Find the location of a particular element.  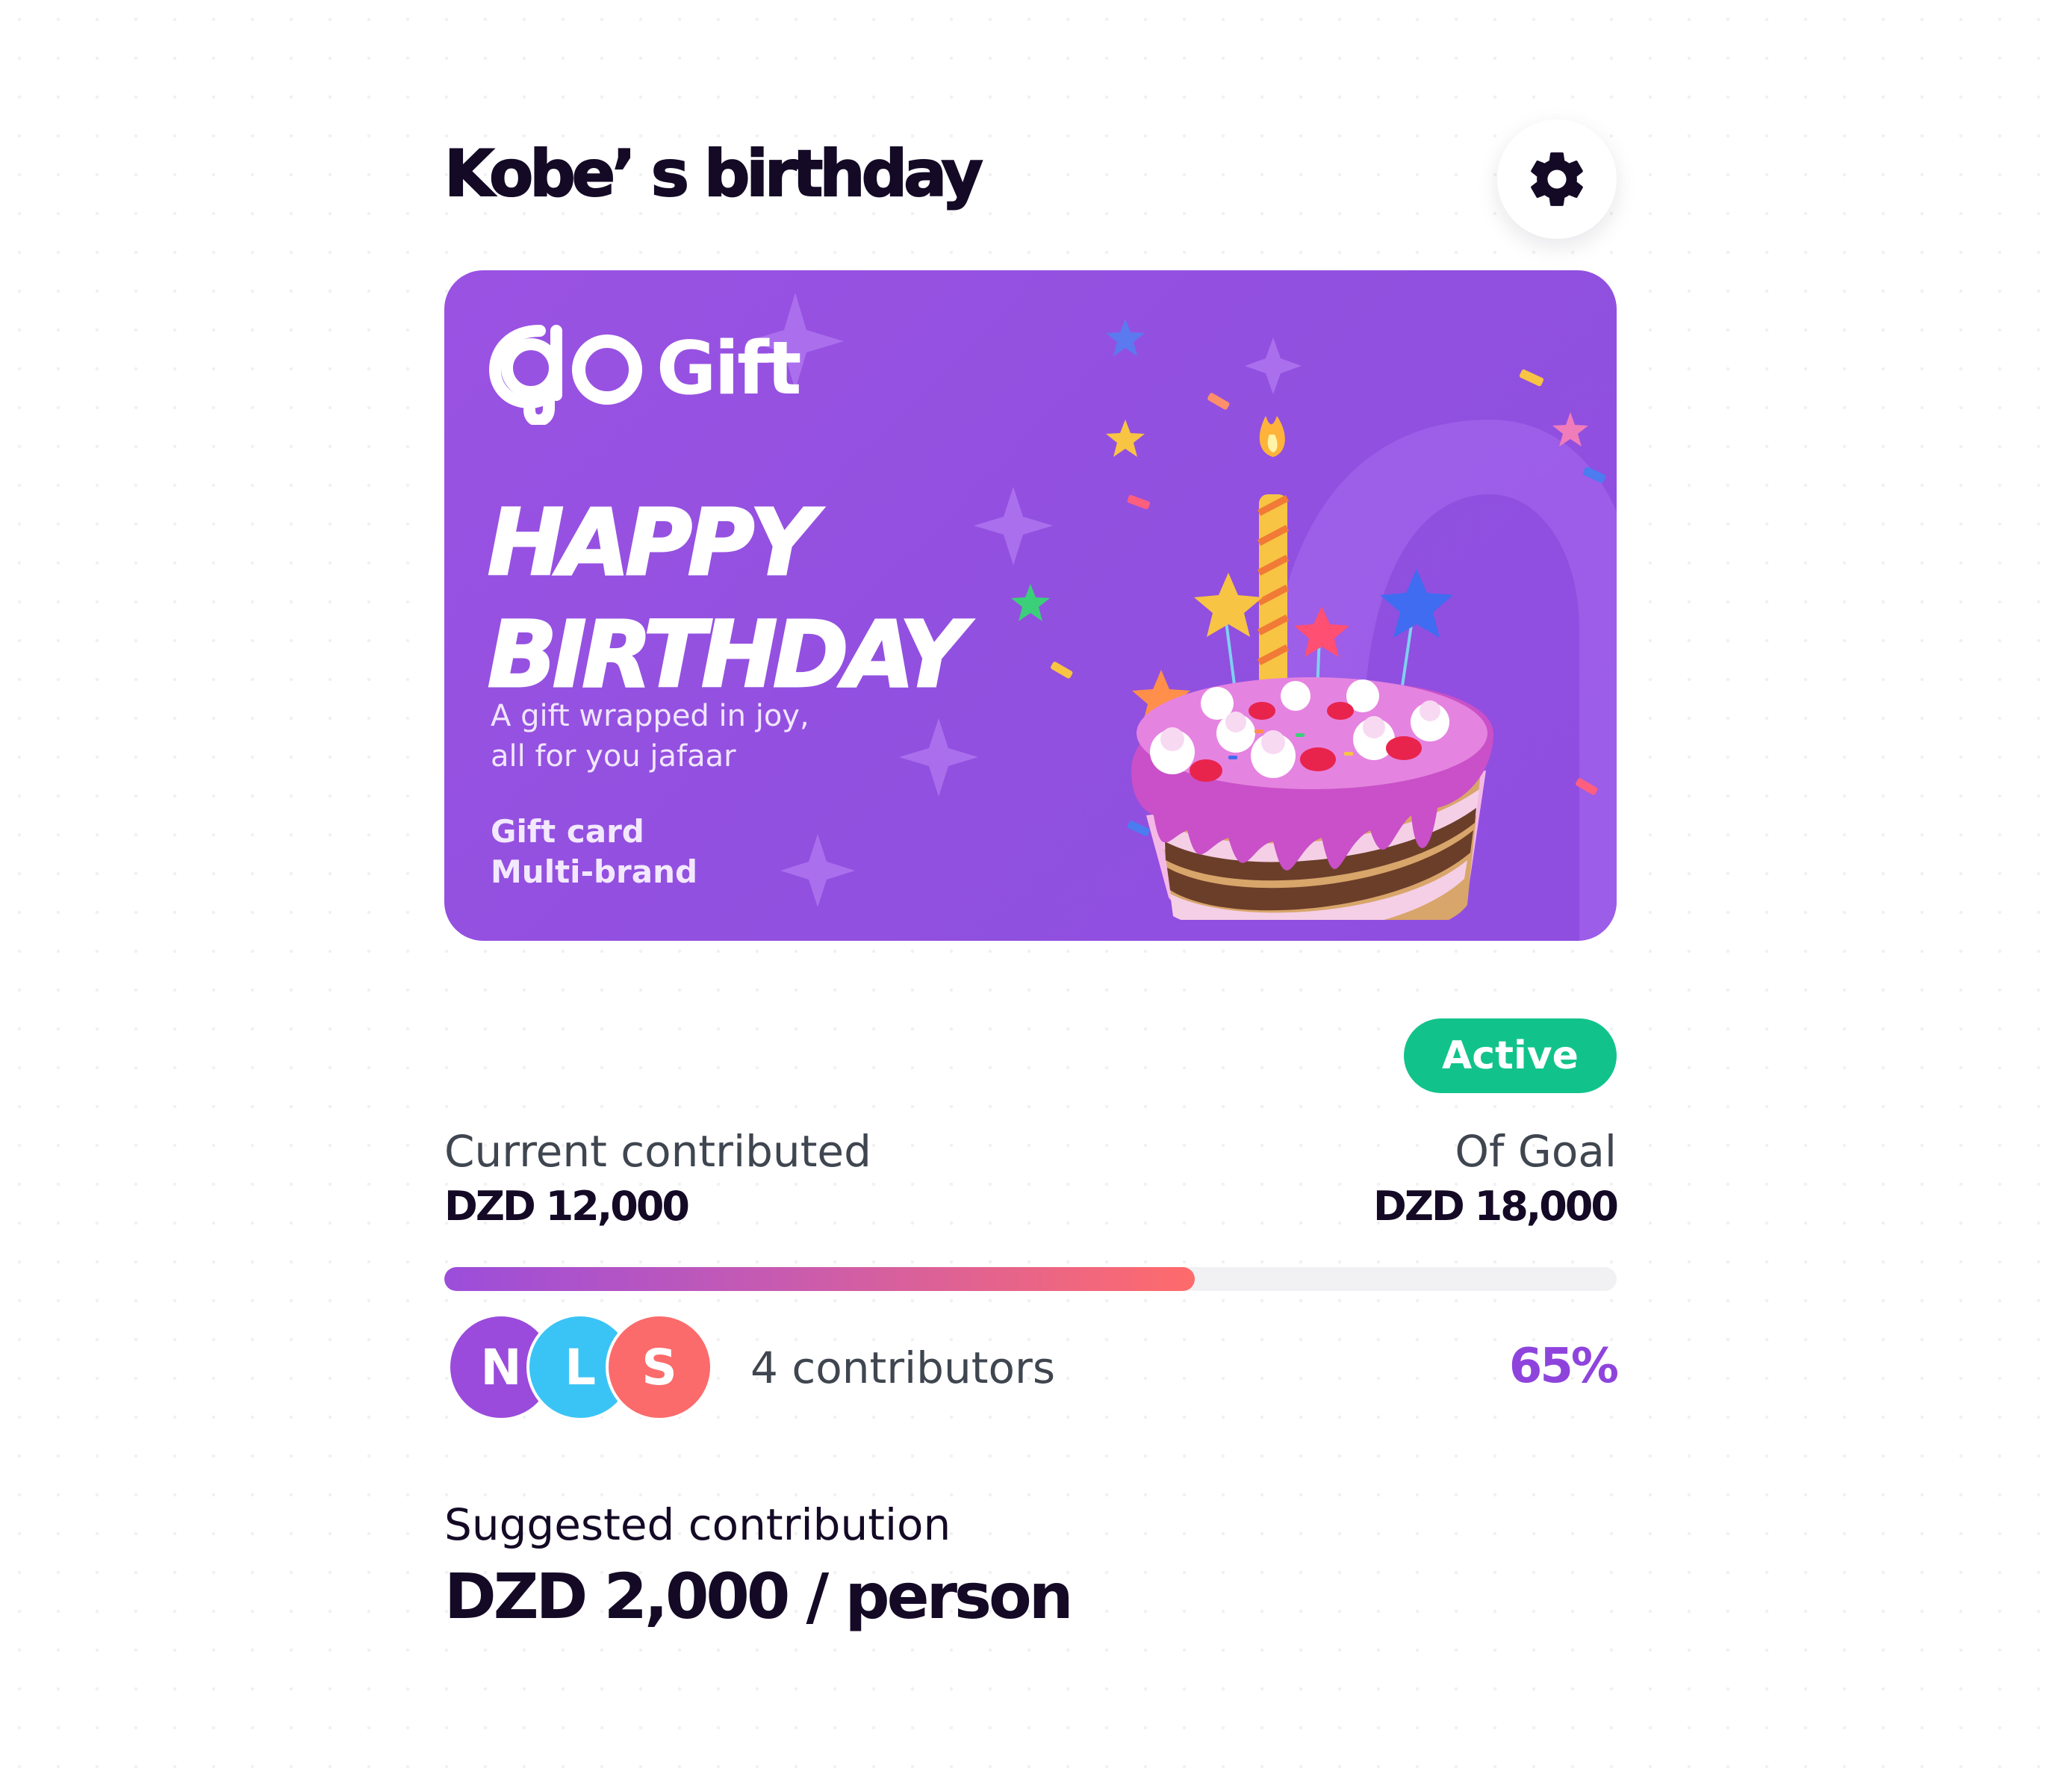

tagline-line-2: all for you jafaar is located at coordinates (613, 756).